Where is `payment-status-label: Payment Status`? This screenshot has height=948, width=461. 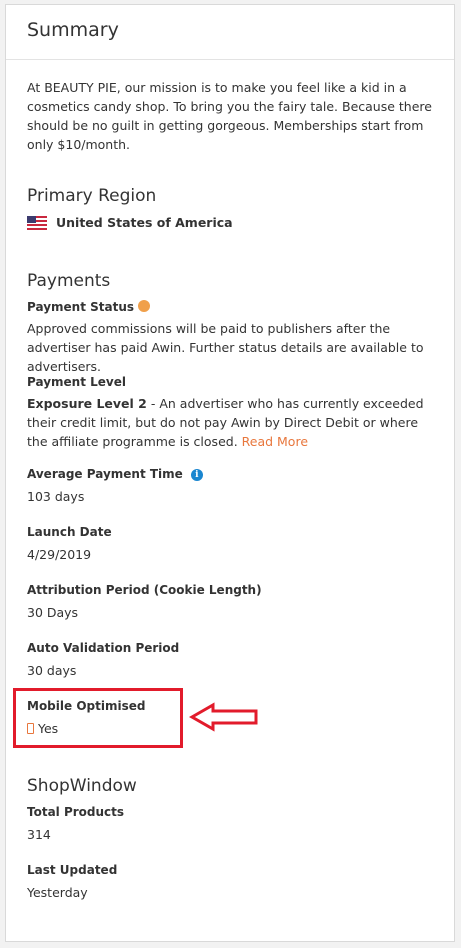 payment-status-label: Payment Status is located at coordinates (89, 307).